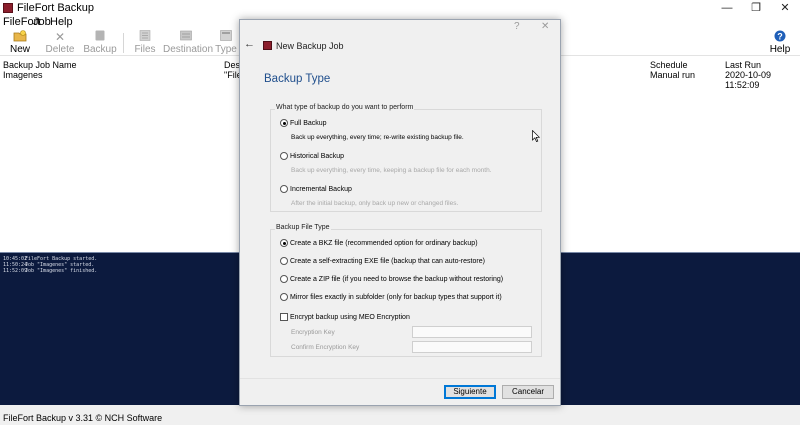 This screenshot has height=425, width=800. I want to click on confirm-key-label: Confirm Encryption Key, so click(325, 347).